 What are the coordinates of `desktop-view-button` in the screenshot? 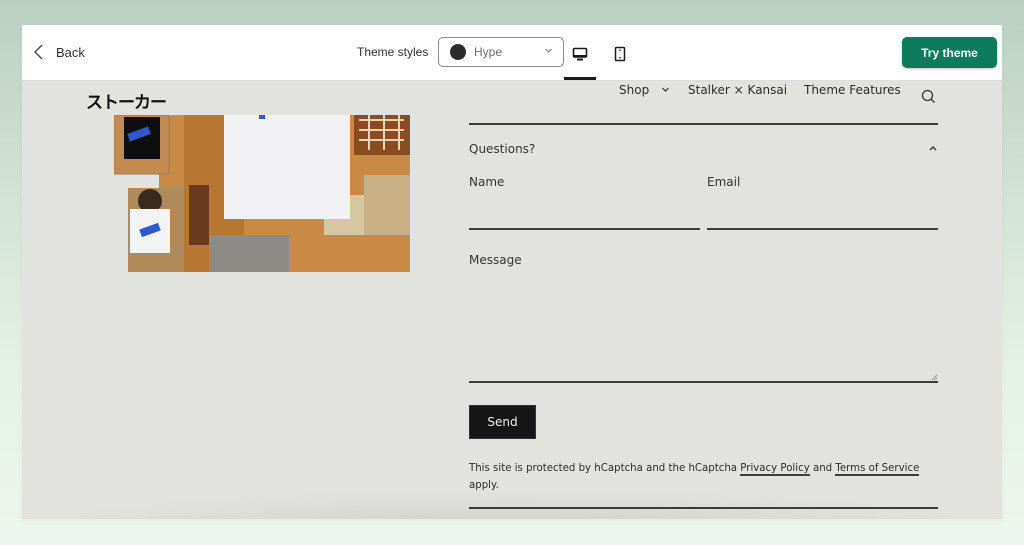 It's located at (580, 54).